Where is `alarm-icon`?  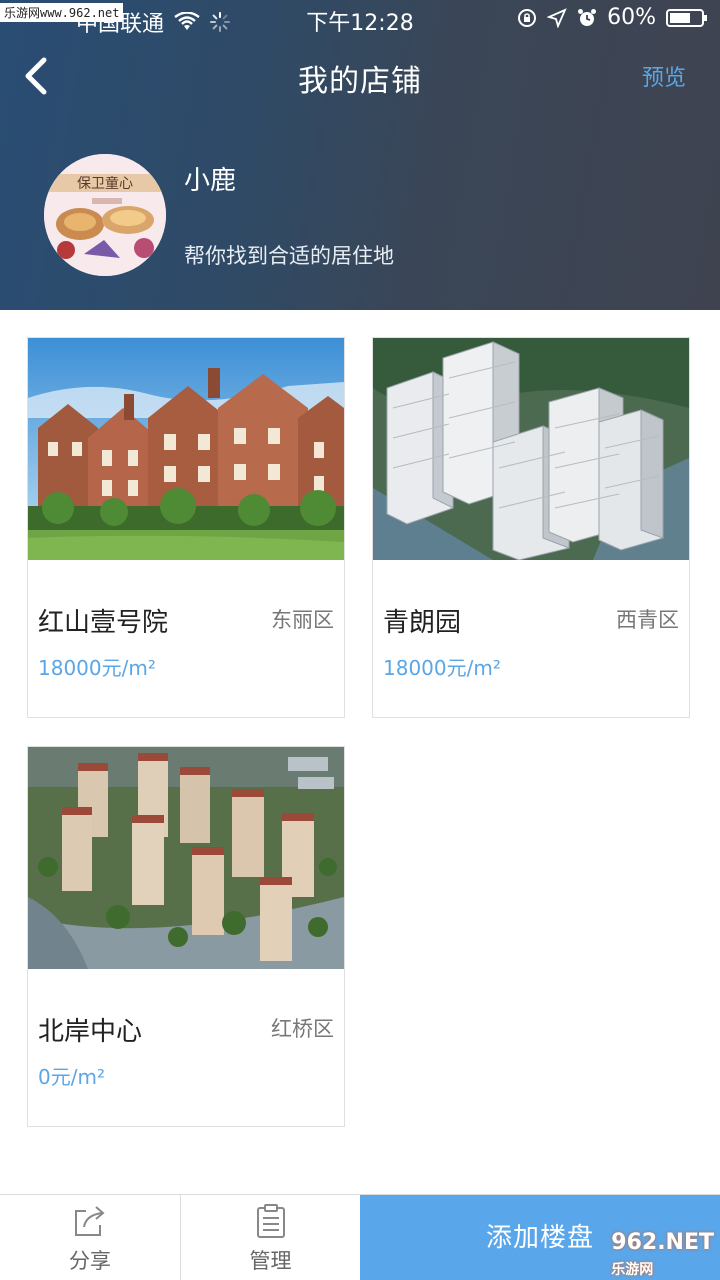 alarm-icon is located at coordinates (587, 17).